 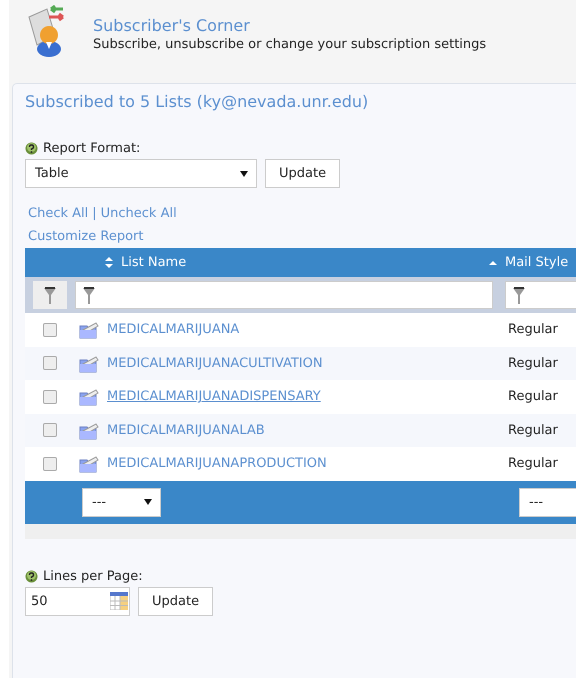 What do you see at coordinates (58, 213) in the screenshot?
I see `check-all-link: Check All` at bounding box center [58, 213].